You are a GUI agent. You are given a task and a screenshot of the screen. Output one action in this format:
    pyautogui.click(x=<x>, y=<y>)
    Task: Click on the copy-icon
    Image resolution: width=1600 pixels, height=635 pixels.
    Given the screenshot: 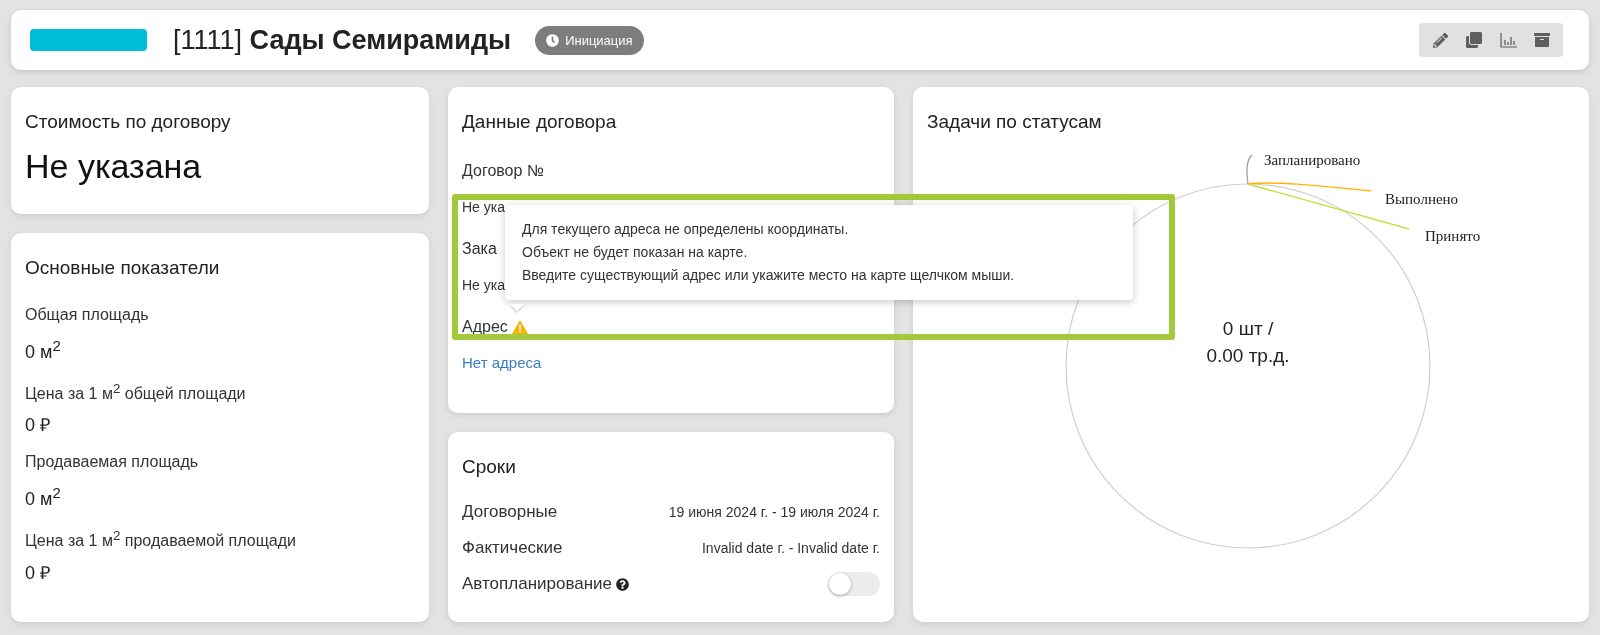 What is the action you would take?
    pyautogui.click(x=1474, y=40)
    